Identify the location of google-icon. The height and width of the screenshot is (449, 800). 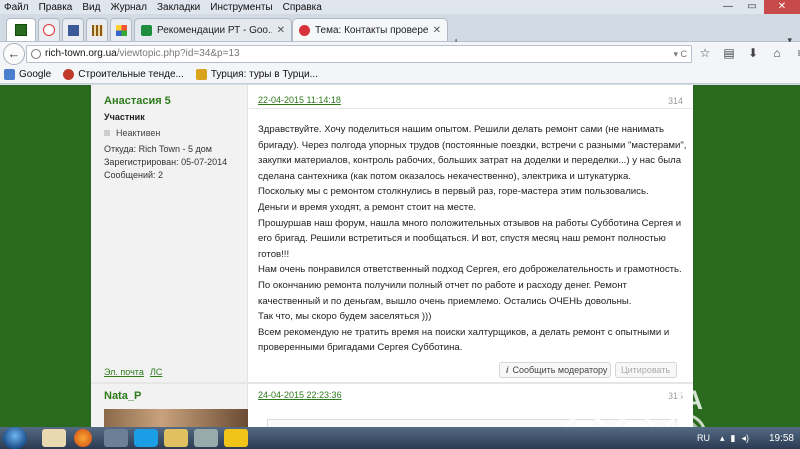
(9, 74).